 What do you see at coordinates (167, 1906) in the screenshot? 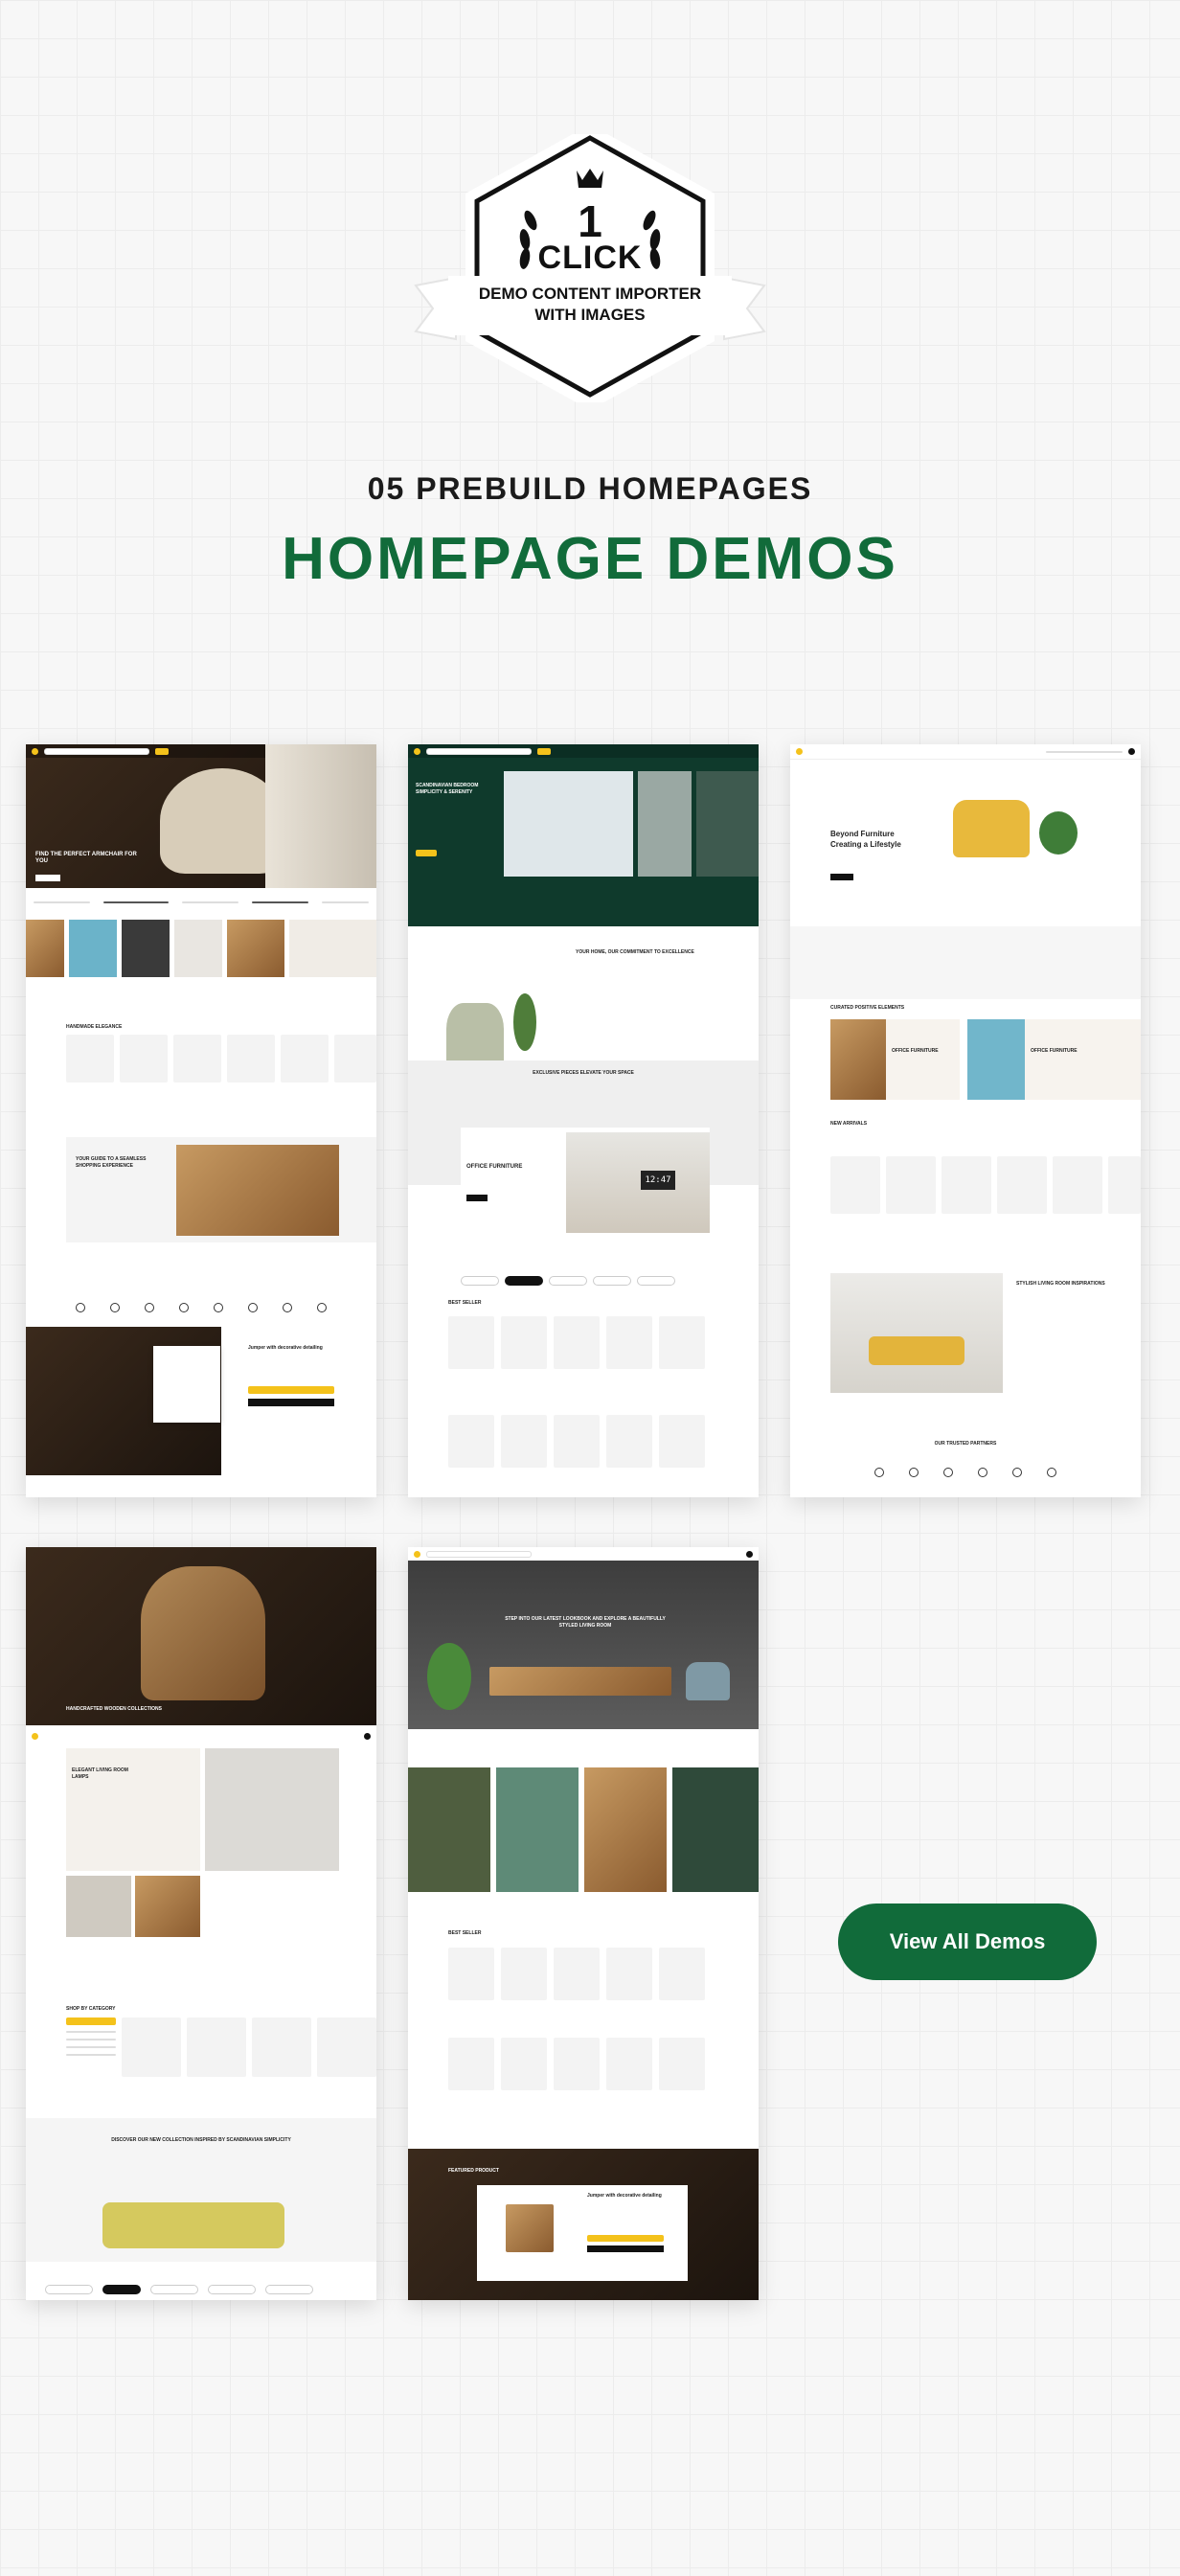
I see `cabinet-image` at bounding box center [167, 1906].